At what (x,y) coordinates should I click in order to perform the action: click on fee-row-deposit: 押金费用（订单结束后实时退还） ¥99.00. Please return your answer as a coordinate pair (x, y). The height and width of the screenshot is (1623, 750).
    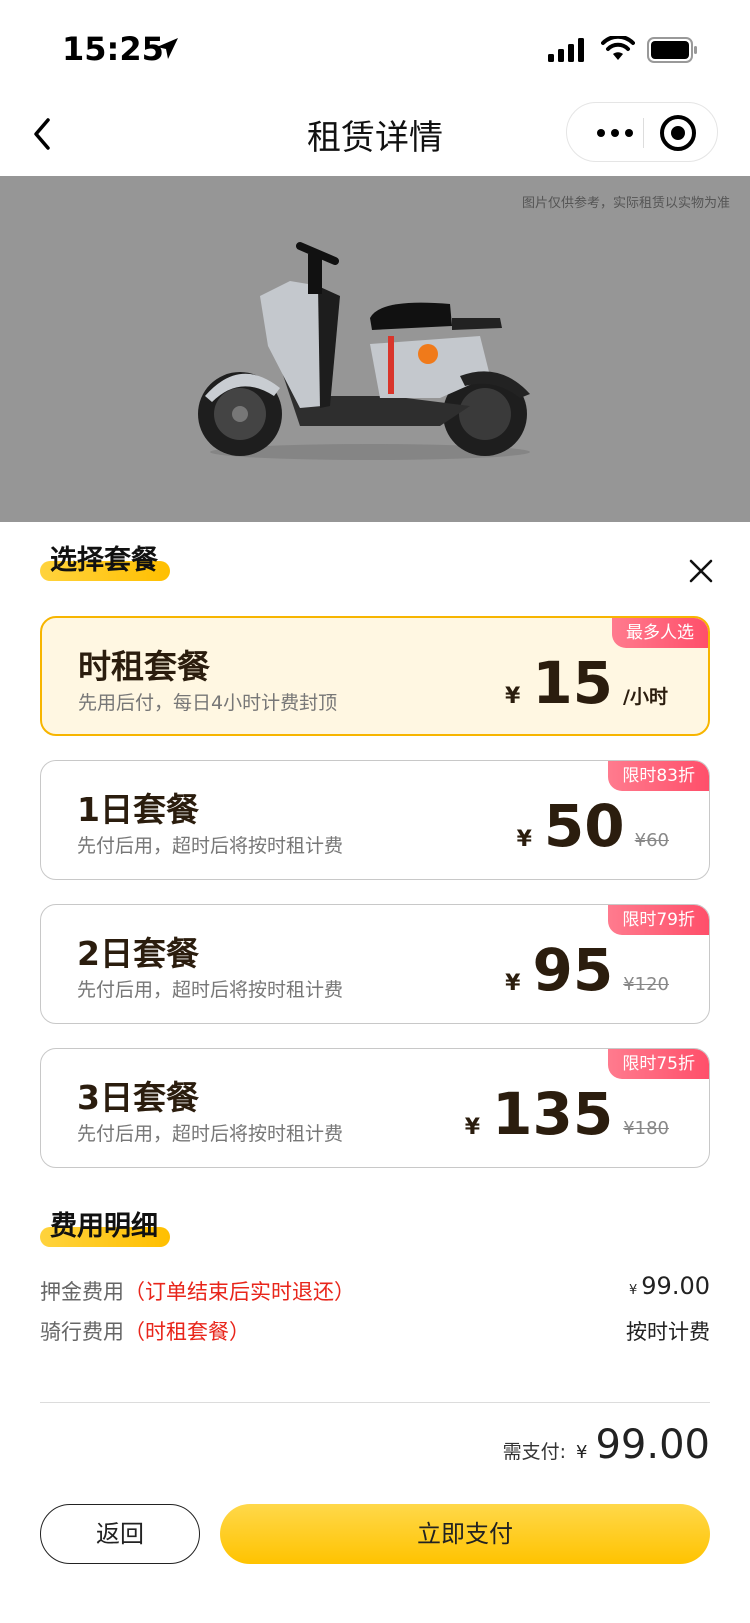
    Looking at the image, I should click on (375, 1290).